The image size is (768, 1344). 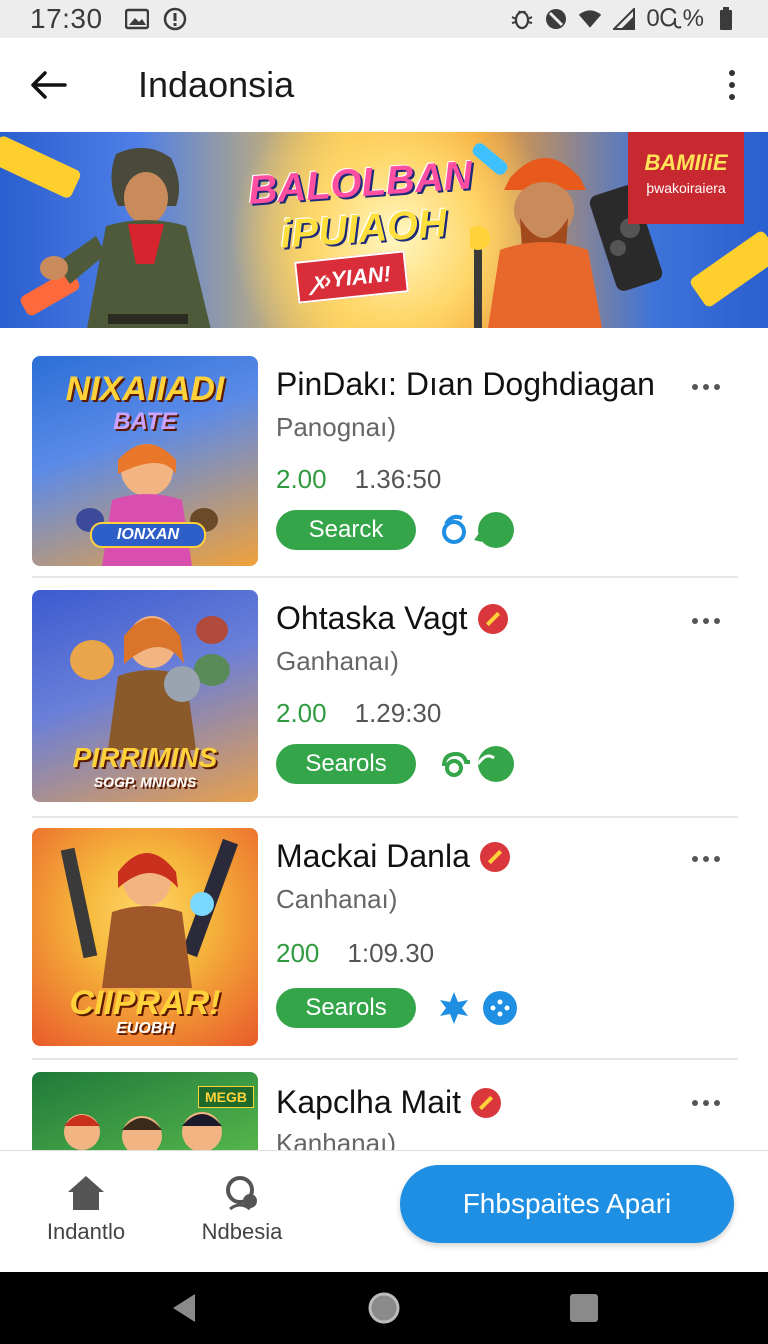 What do you see at coordinates (686, 188) in the screenshot?
I see `banner-badge-subtitle: þwakoiraiera` at bounding box center [686, 188].